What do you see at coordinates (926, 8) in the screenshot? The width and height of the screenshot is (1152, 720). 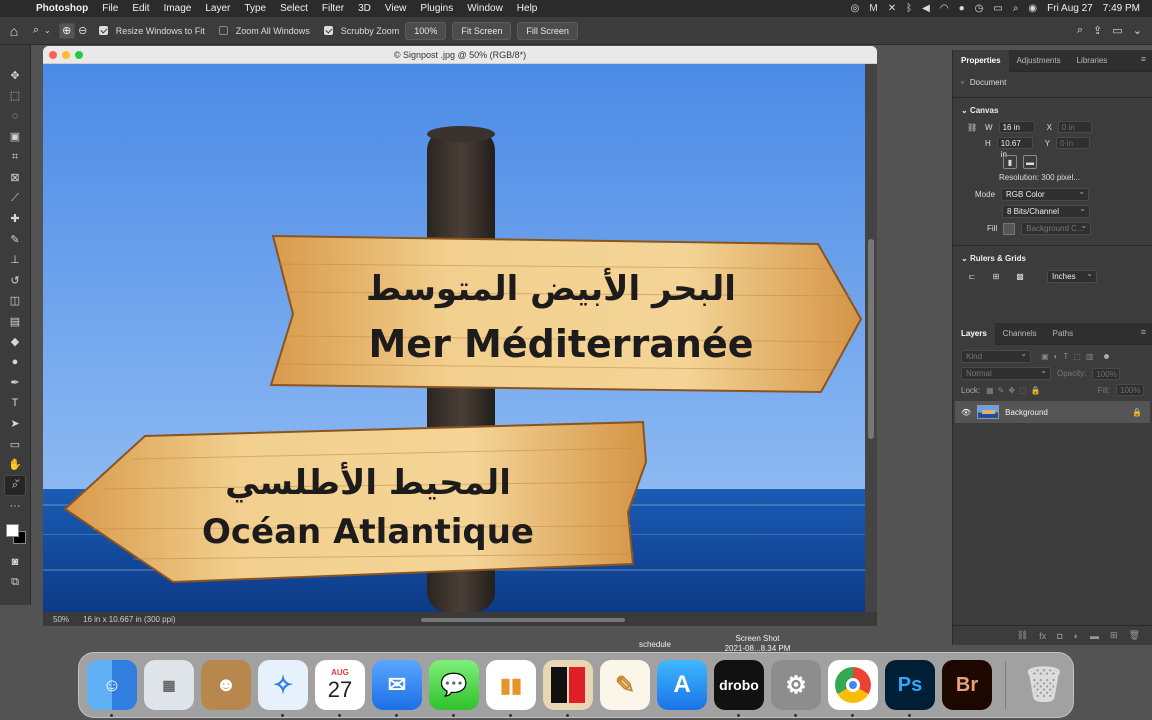 I see `volume-icon: ◀` at bounding box center [926, 8].